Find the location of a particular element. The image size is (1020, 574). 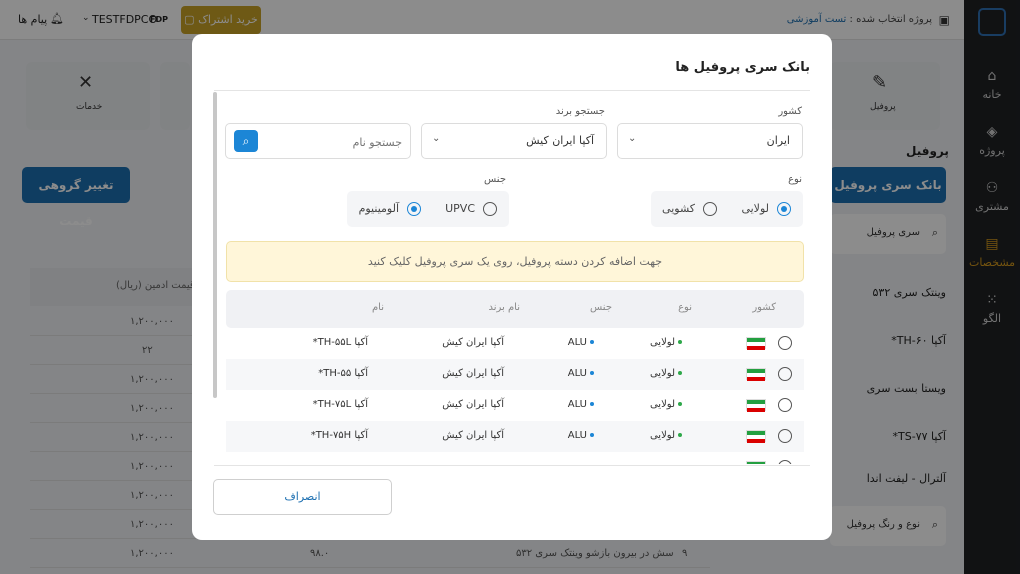

table-header: کشور نوع جنس نام برند نام is located at coordinates (515, 309).